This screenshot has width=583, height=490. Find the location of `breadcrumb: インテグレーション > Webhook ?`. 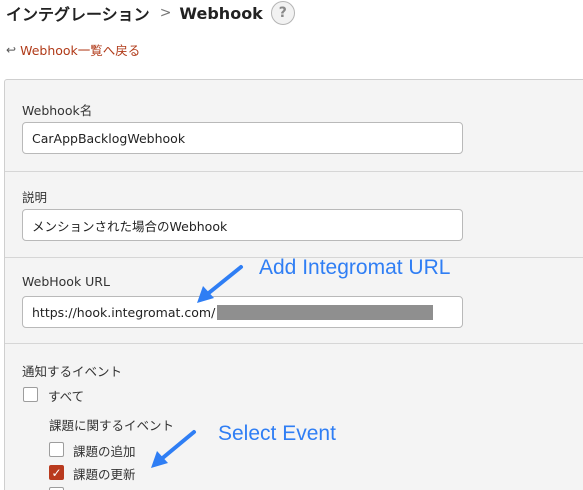

breadcrumb: インテグレーション > Webhook ? is located at coordinates (150, 13).